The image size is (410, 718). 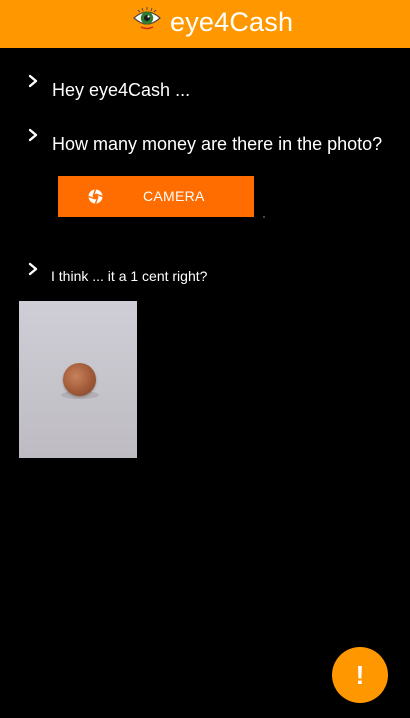 I want to click on eye-icon, so click(x=147, y=18).